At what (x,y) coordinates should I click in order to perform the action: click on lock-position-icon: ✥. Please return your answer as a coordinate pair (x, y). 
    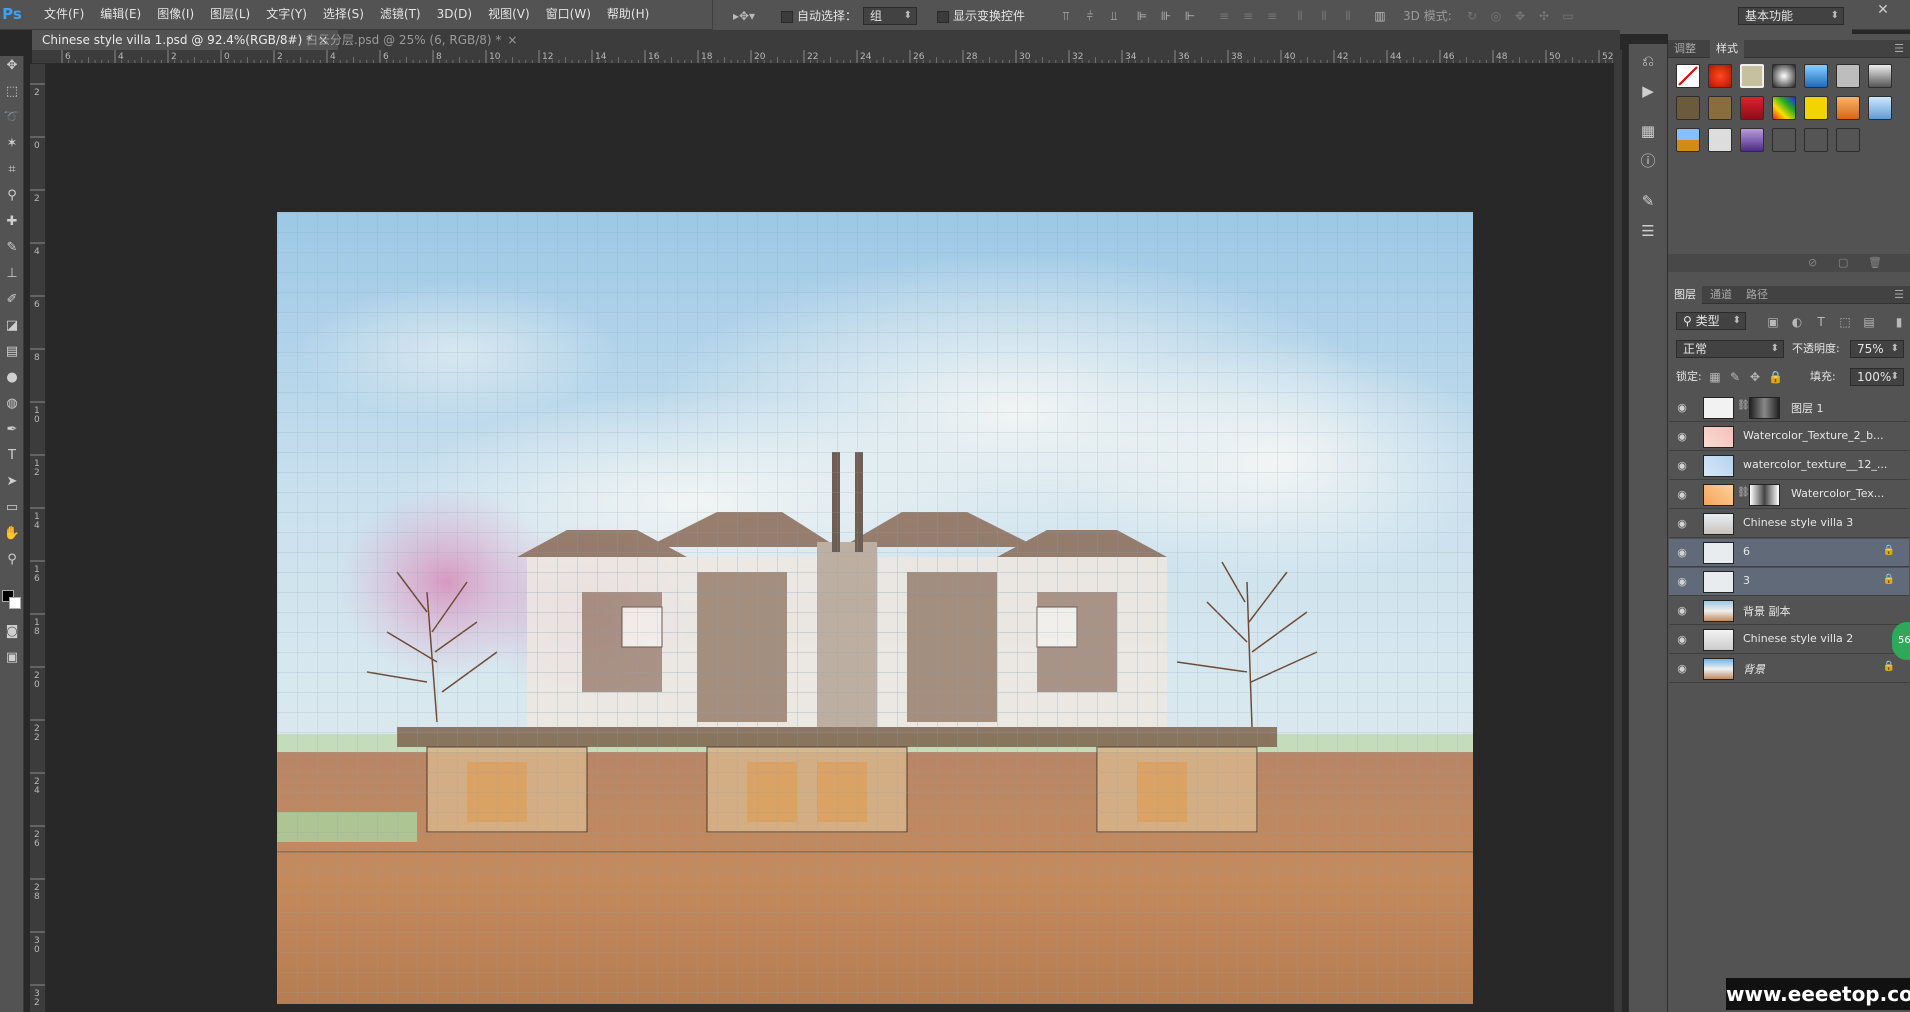
    Looking at the image, I should click on (1755, 377).